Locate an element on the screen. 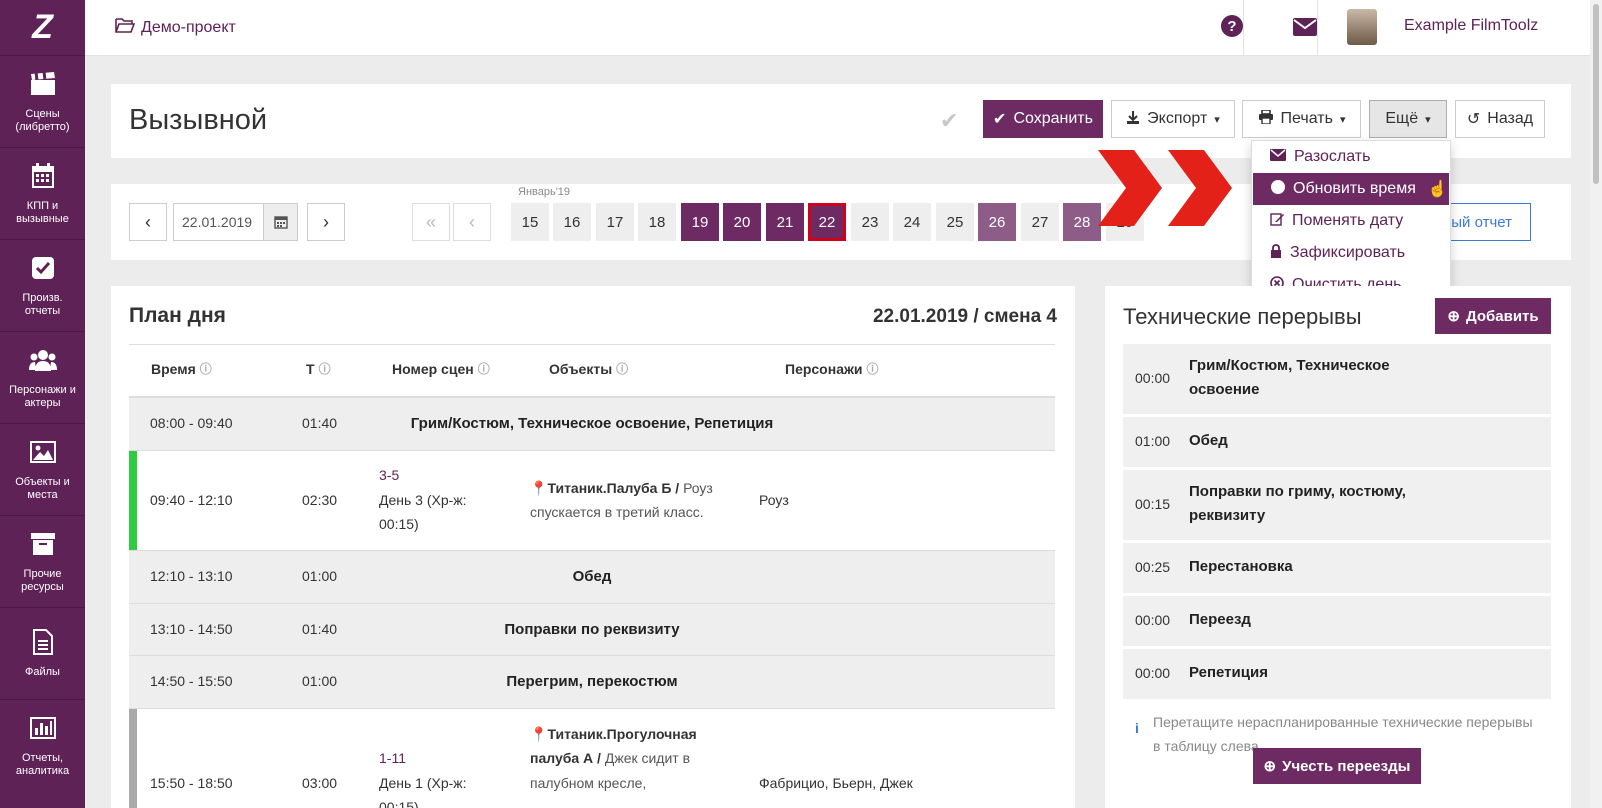 This screenshot has width=1602, height=808. month-label: Январь'19 is located at coordinates (544, 192).